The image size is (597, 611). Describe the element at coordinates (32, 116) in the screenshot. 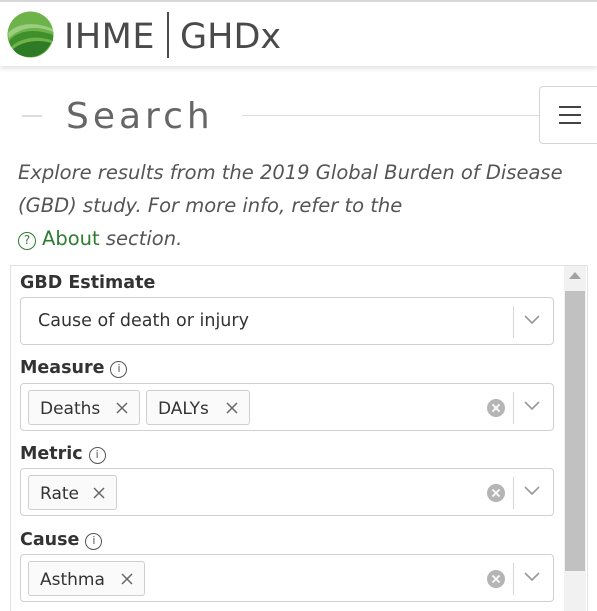

I see `heading-rule-left` at that location.